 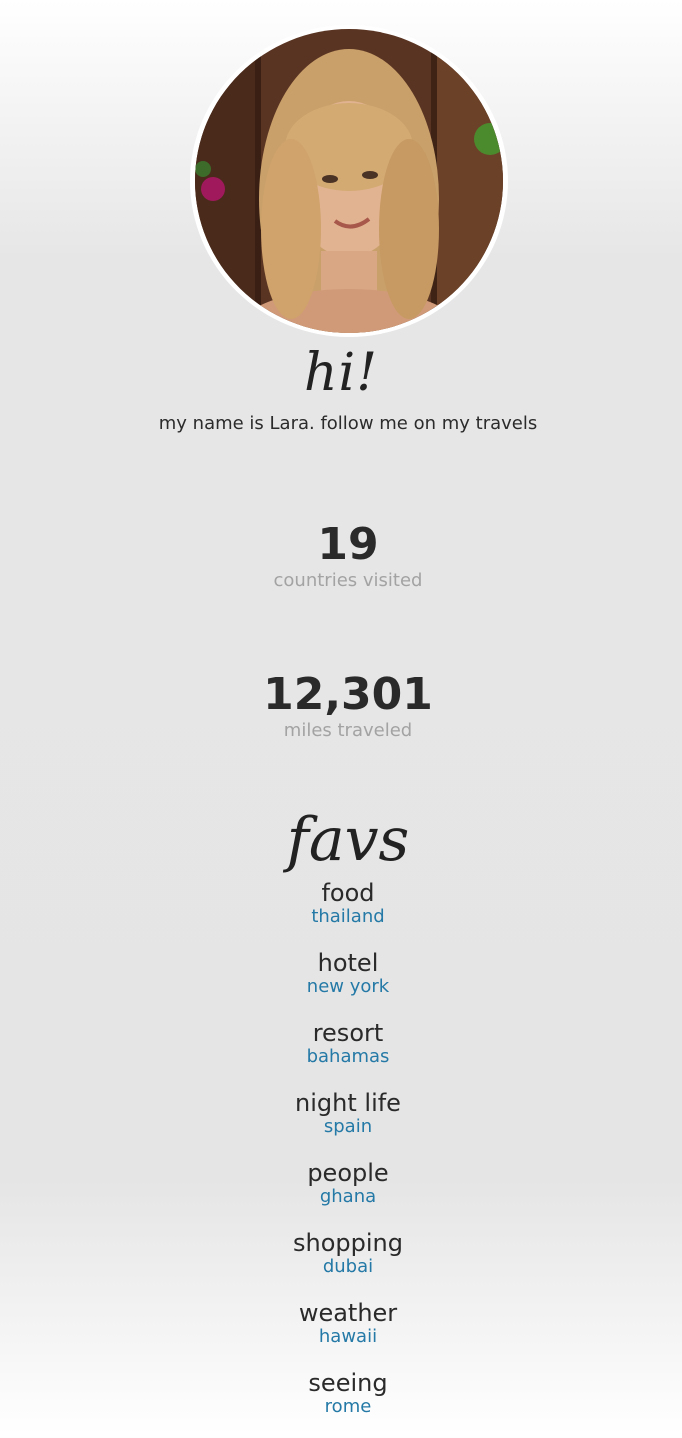 What do you see at coordinates (348, 963) in the screenshot?
I see `fav-category: hotel` at bounding box center [348, 963].